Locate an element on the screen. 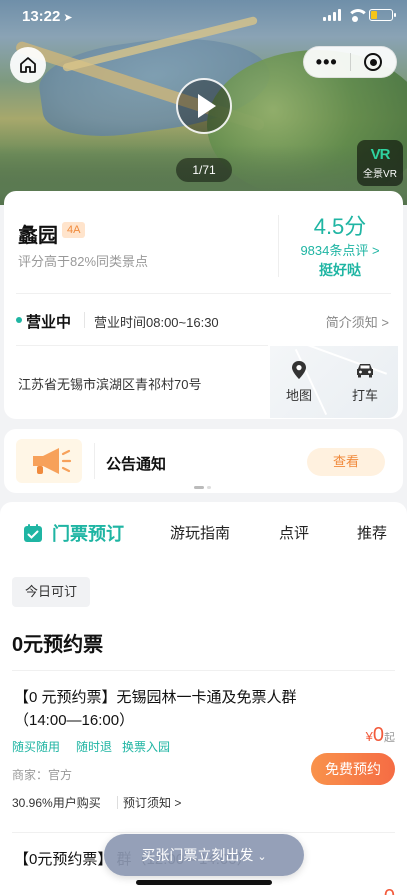  status-bar: 13:22 ➤ is located at coordinates (203, 17).